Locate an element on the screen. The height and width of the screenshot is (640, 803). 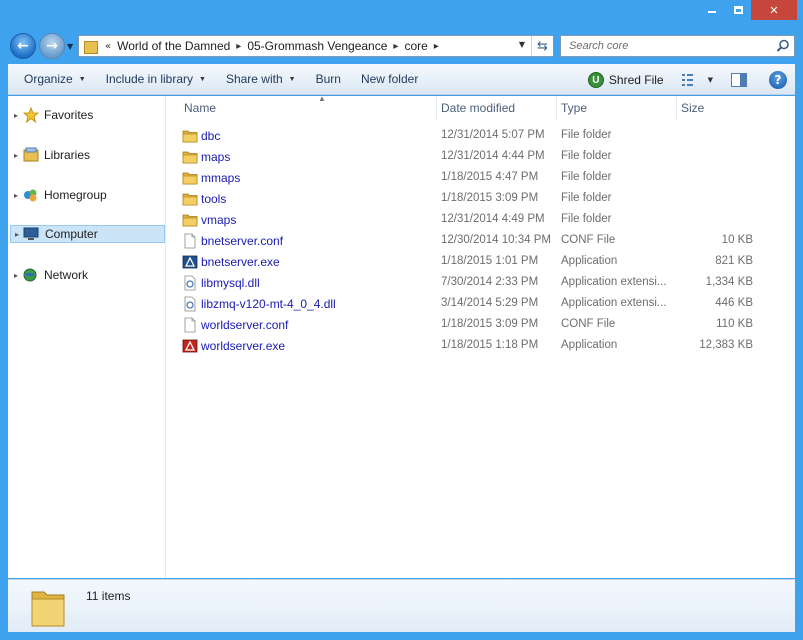
minimize-button is located at coordinates (712, 10).